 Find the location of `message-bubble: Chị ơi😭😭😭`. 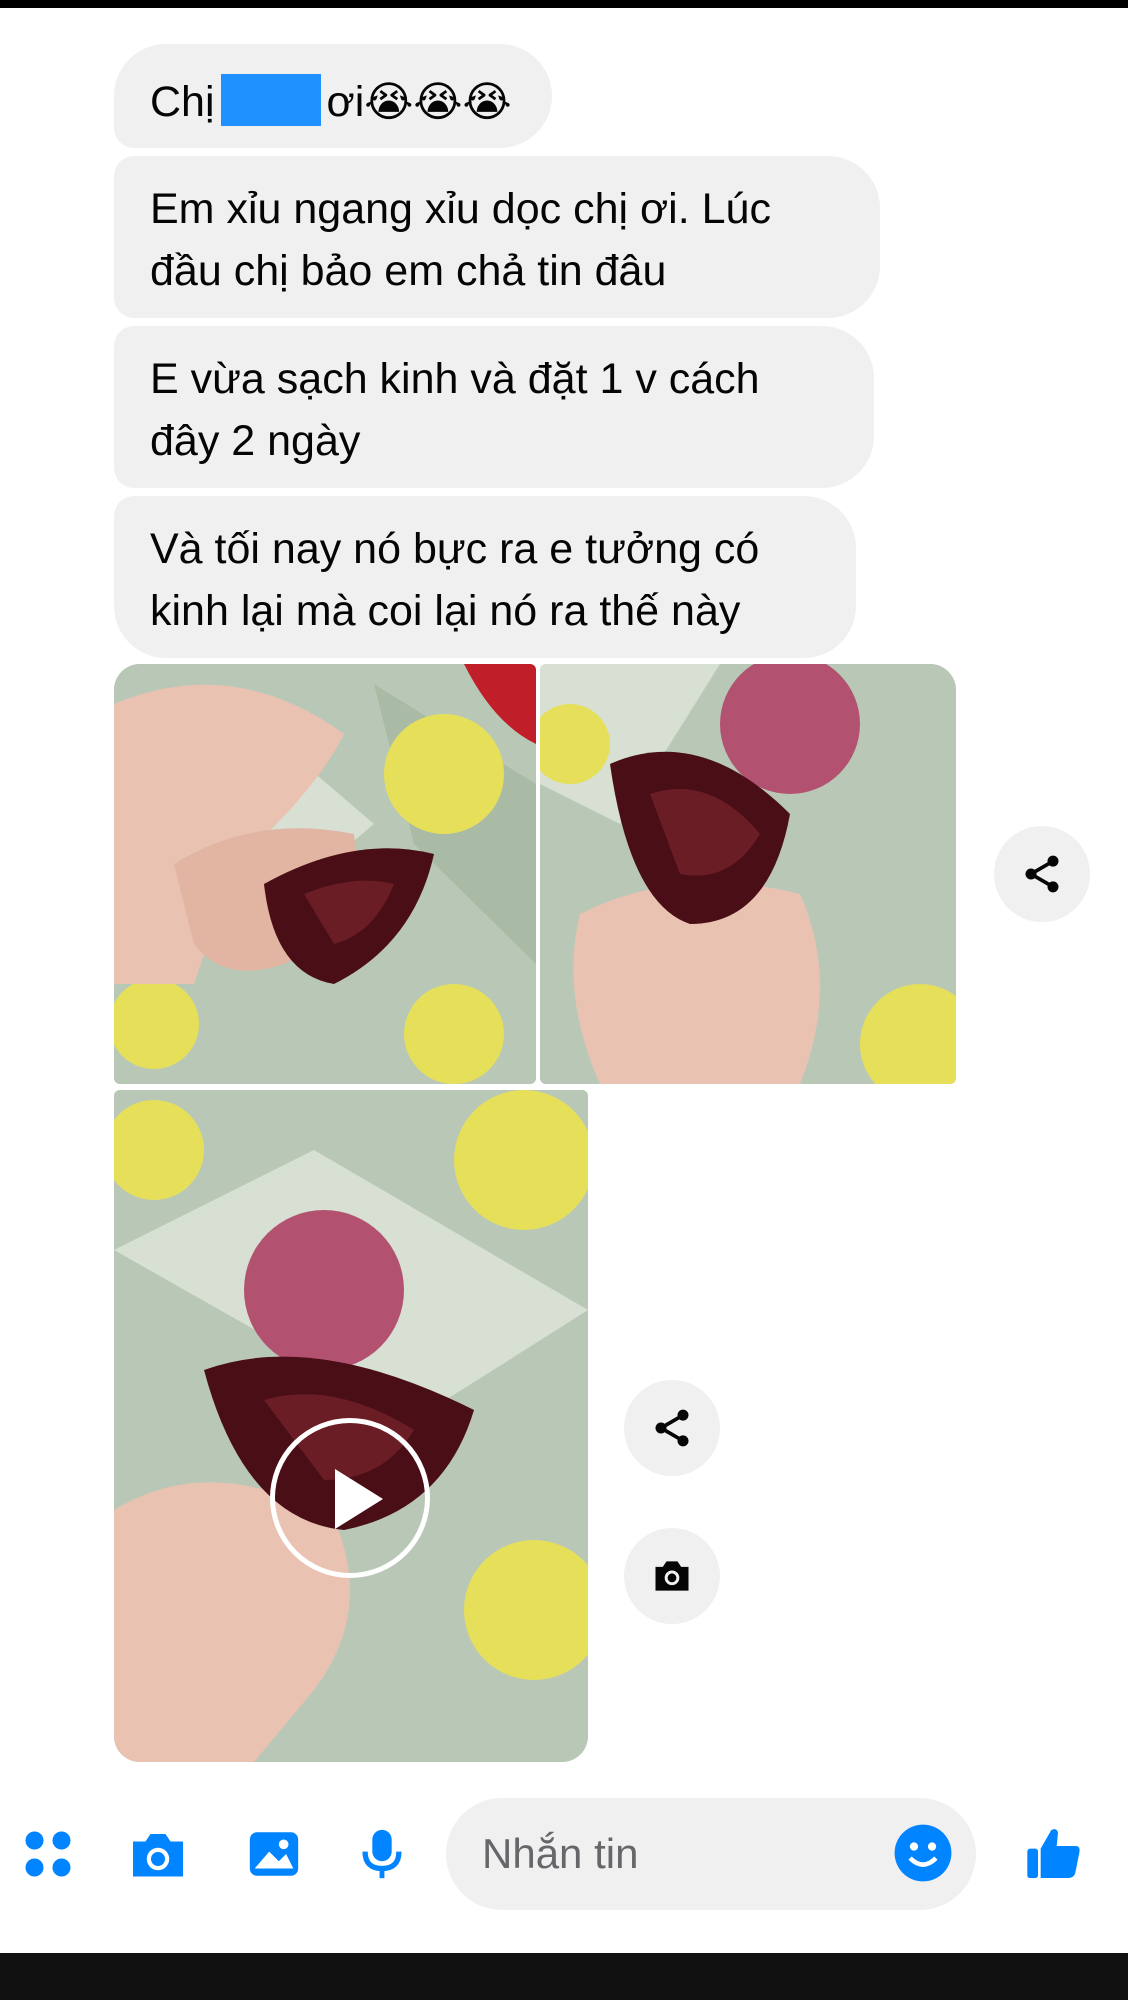

message-bubble: Chị ơi😭😭😭 is located at coordinates (333, 96).